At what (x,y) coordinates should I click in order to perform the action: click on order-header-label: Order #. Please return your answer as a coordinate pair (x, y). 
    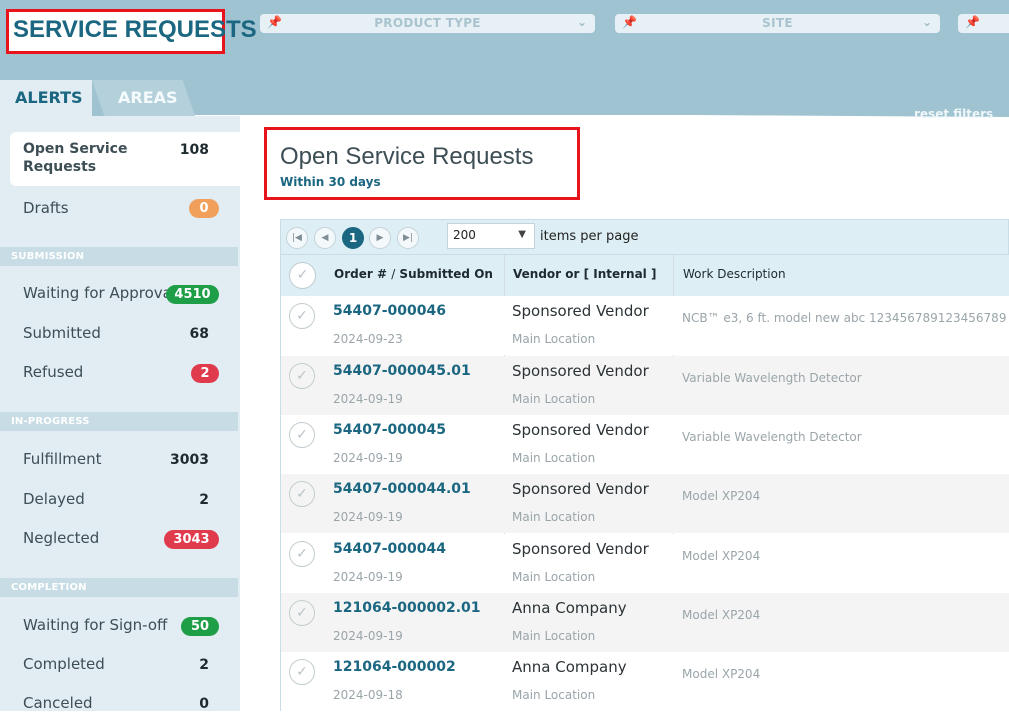
    Looking at the image, I should click on (360, 274).